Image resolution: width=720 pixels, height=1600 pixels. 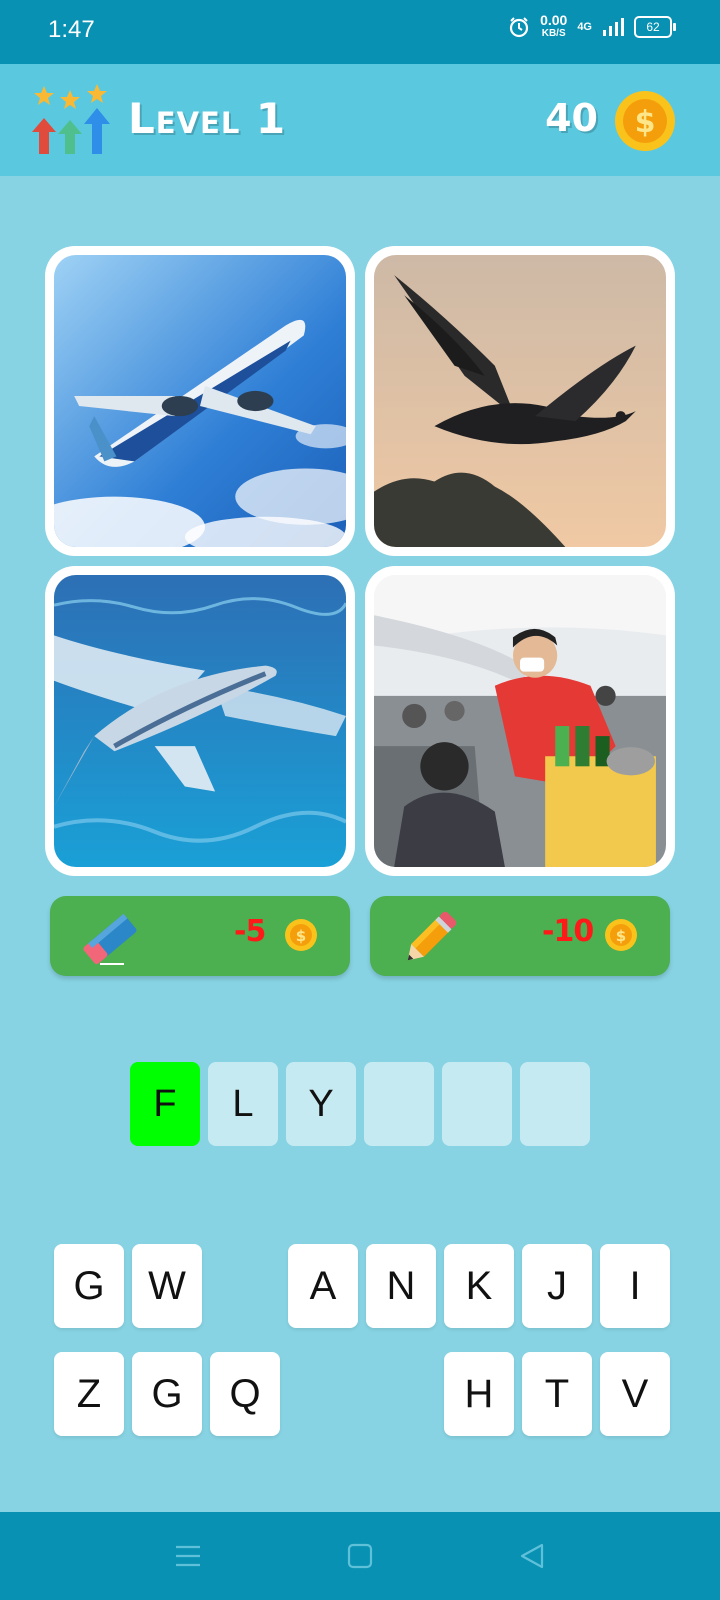 What do you see at coordinates (200, 936) in the screenshot?
I see `eraser-hint-button: -5 $` at bounding box center [200, 936].